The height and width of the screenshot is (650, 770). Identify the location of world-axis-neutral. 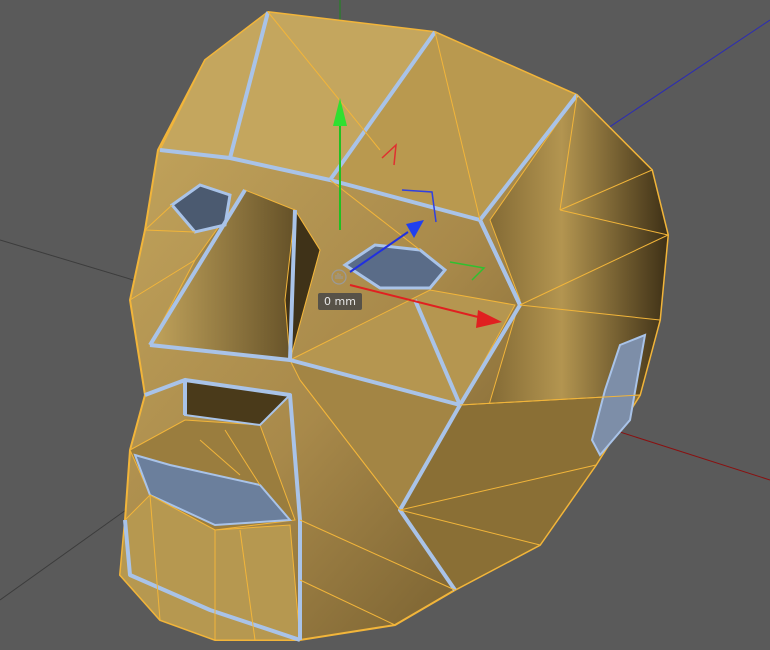
(75, 262).